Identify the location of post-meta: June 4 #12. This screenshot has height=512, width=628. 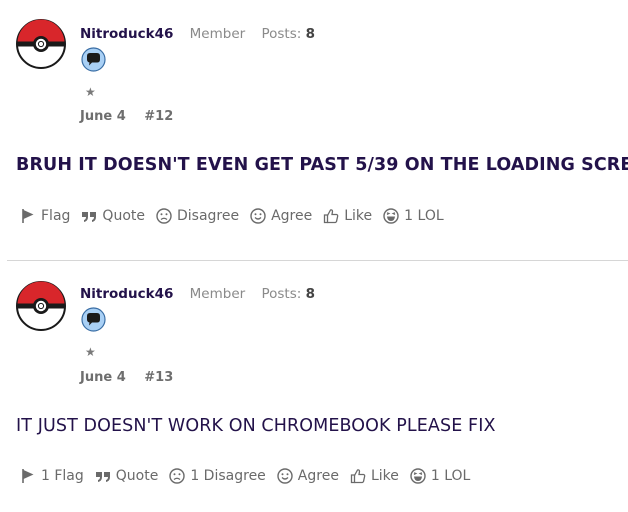
(126, 116).